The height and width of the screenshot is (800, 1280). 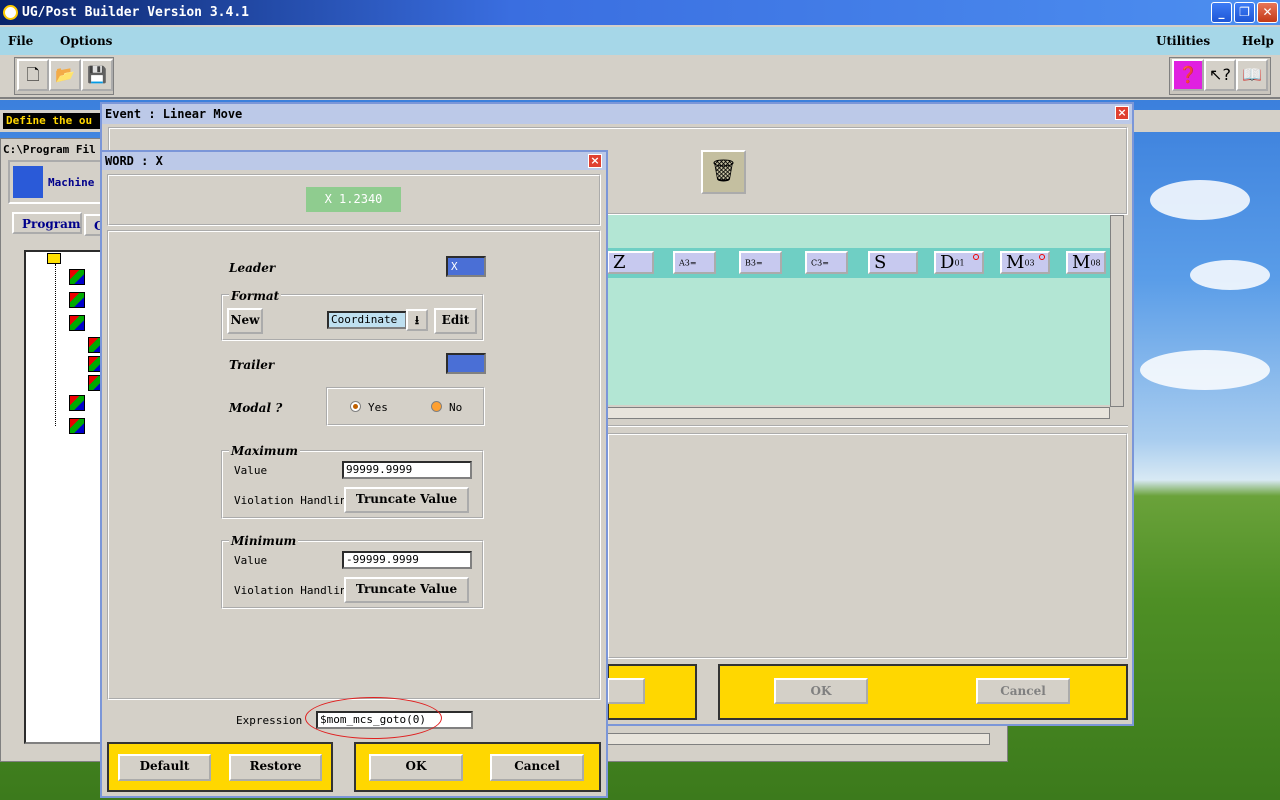 I want to click on modal-no-label: No, so click(x=456, y=407).